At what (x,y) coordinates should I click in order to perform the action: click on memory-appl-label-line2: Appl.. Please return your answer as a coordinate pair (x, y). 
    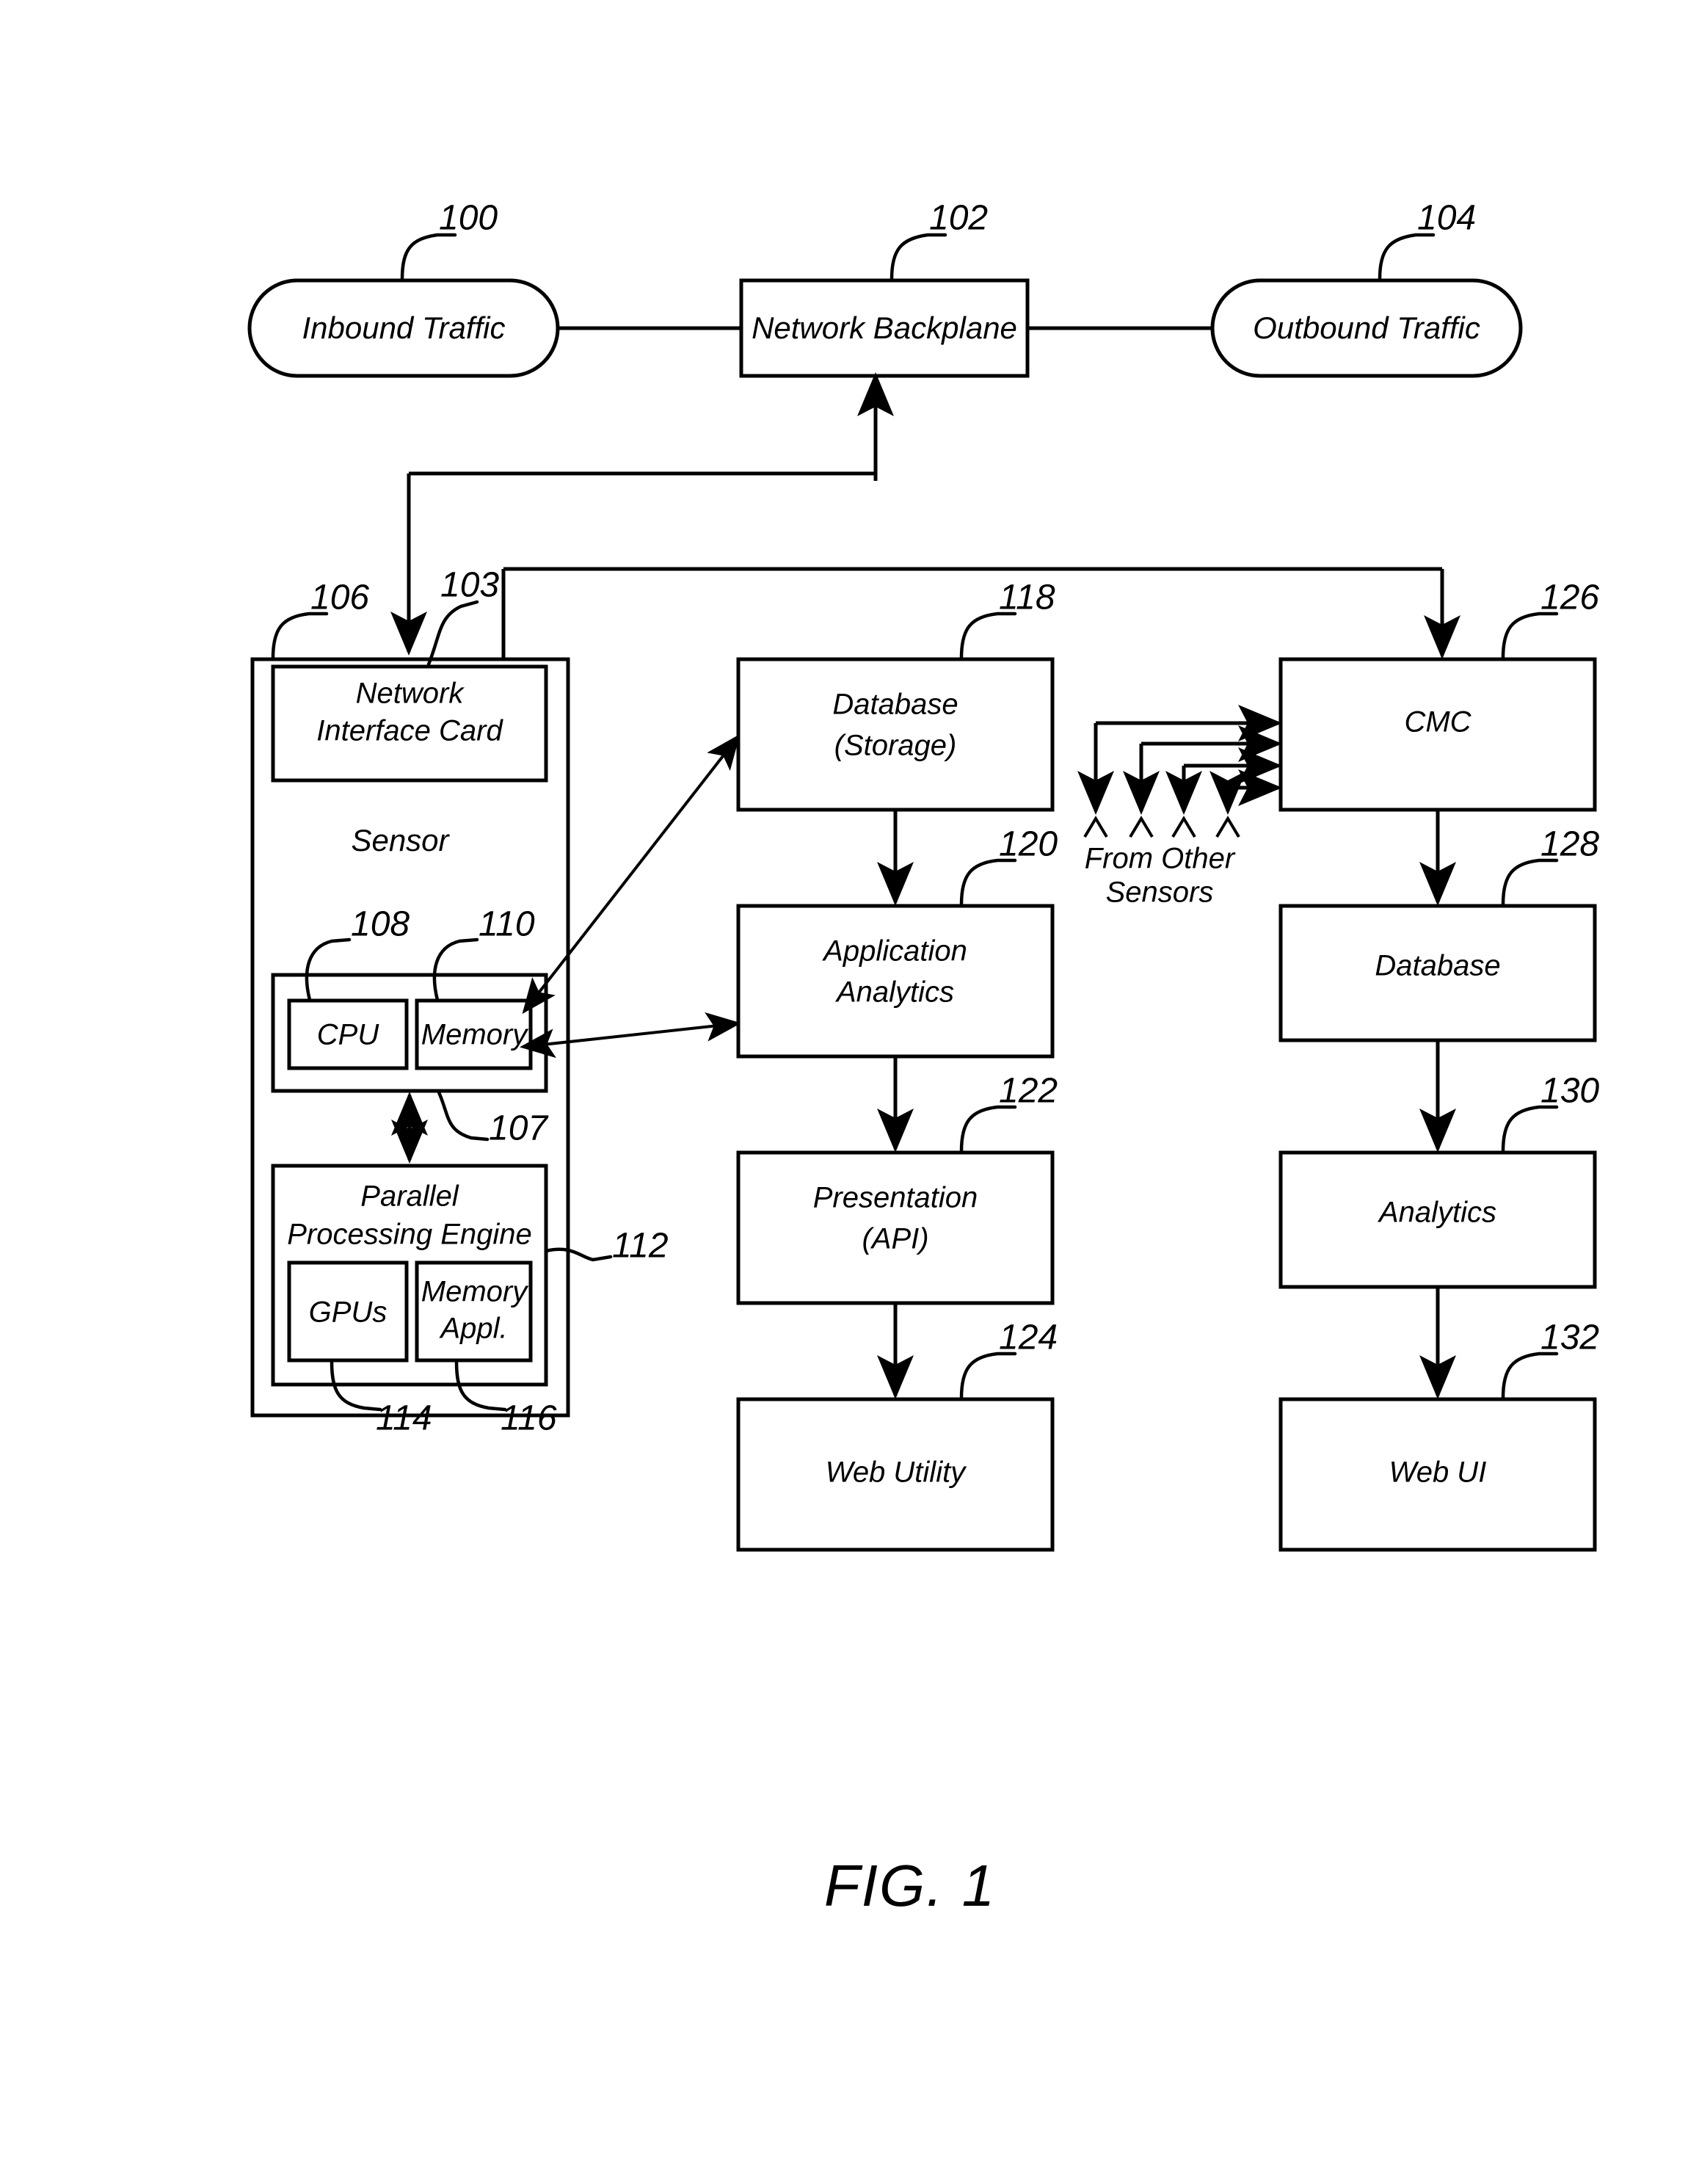
    Looking at the image, I should click on (473, 1329).